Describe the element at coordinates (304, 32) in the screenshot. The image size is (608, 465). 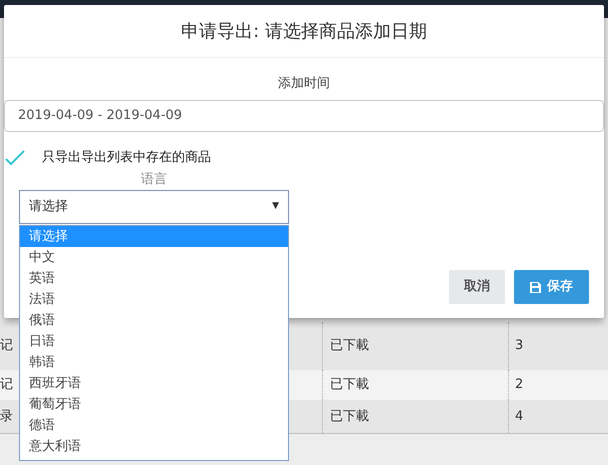
I see `dialog-title: 申请导出: 请选择商品添加日期` at that location.